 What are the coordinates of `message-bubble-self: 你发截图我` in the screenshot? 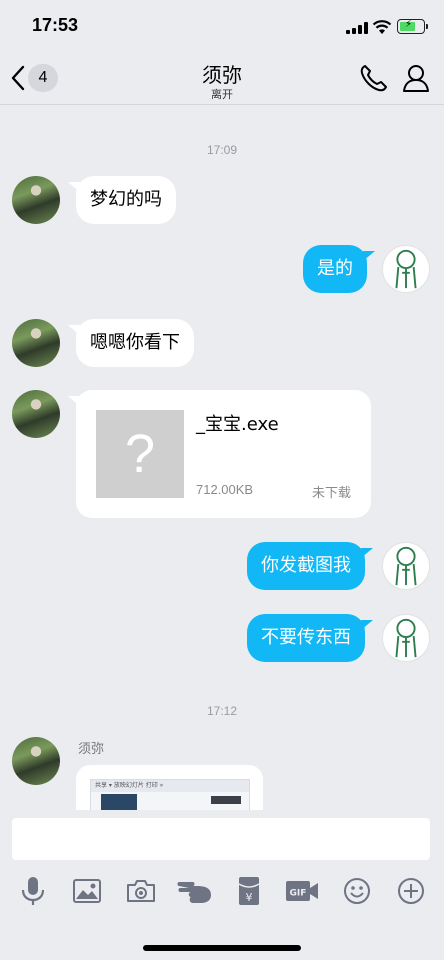 It's located at (310, 566).